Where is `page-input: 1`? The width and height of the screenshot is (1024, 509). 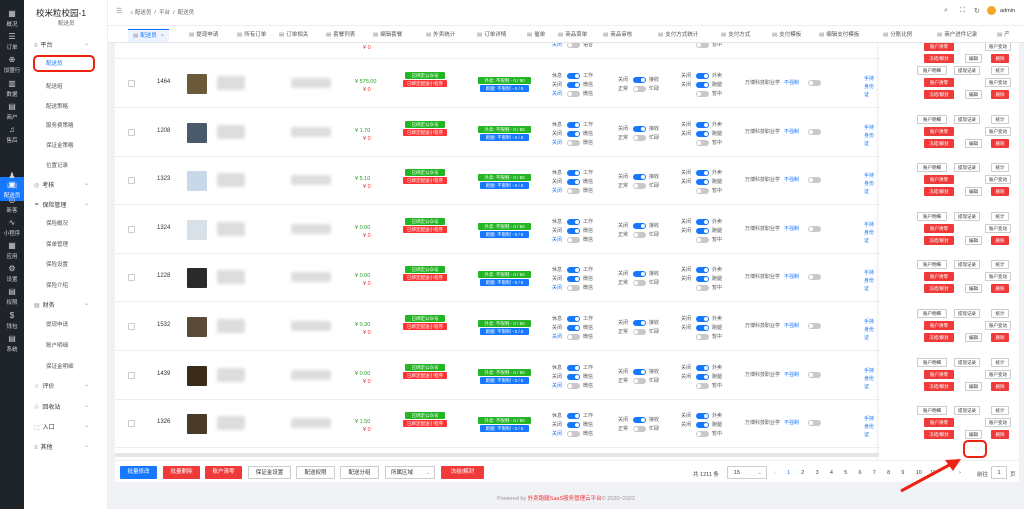
page-input: 1 is located at coordinates (999, 472).